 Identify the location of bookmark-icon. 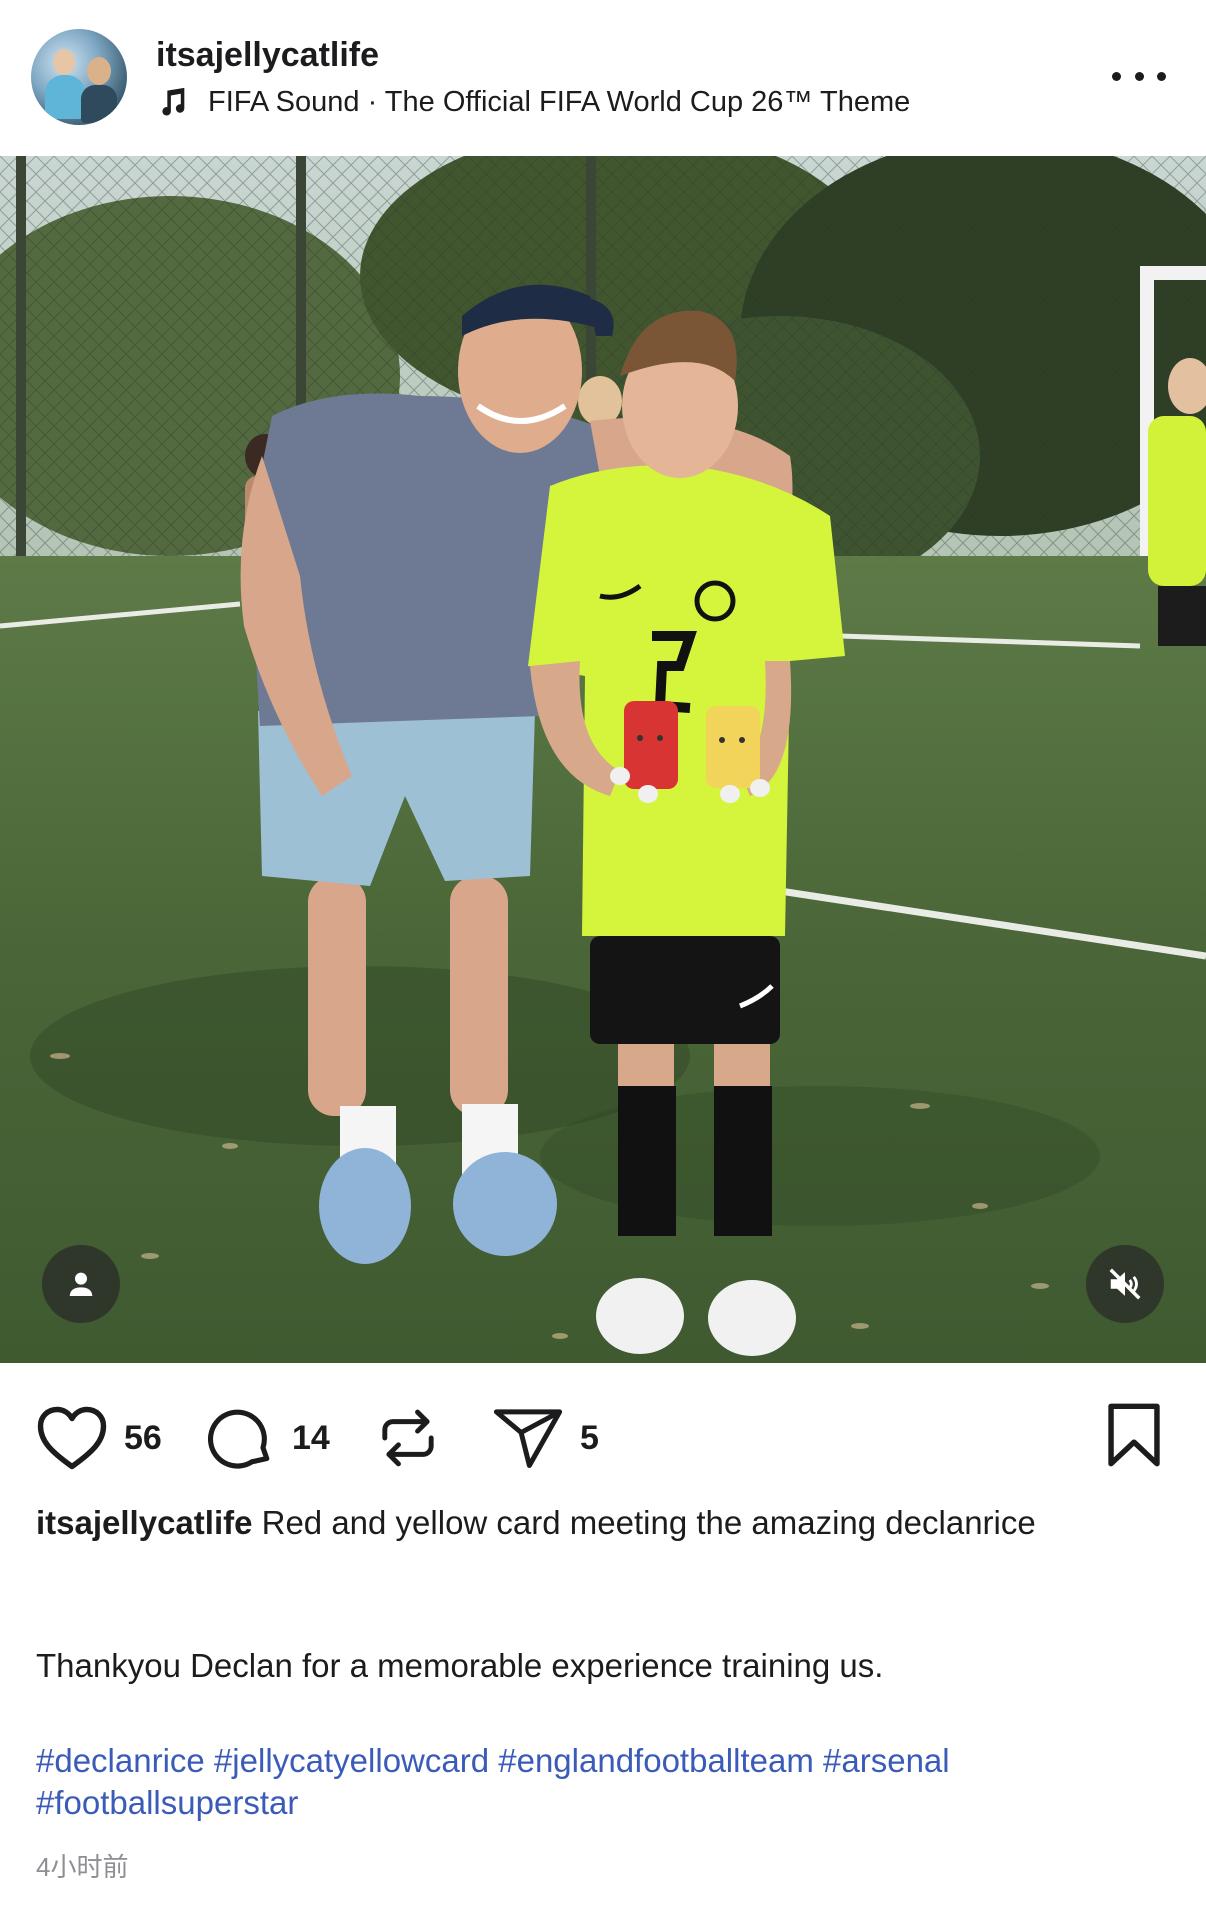
(1134, 1435).